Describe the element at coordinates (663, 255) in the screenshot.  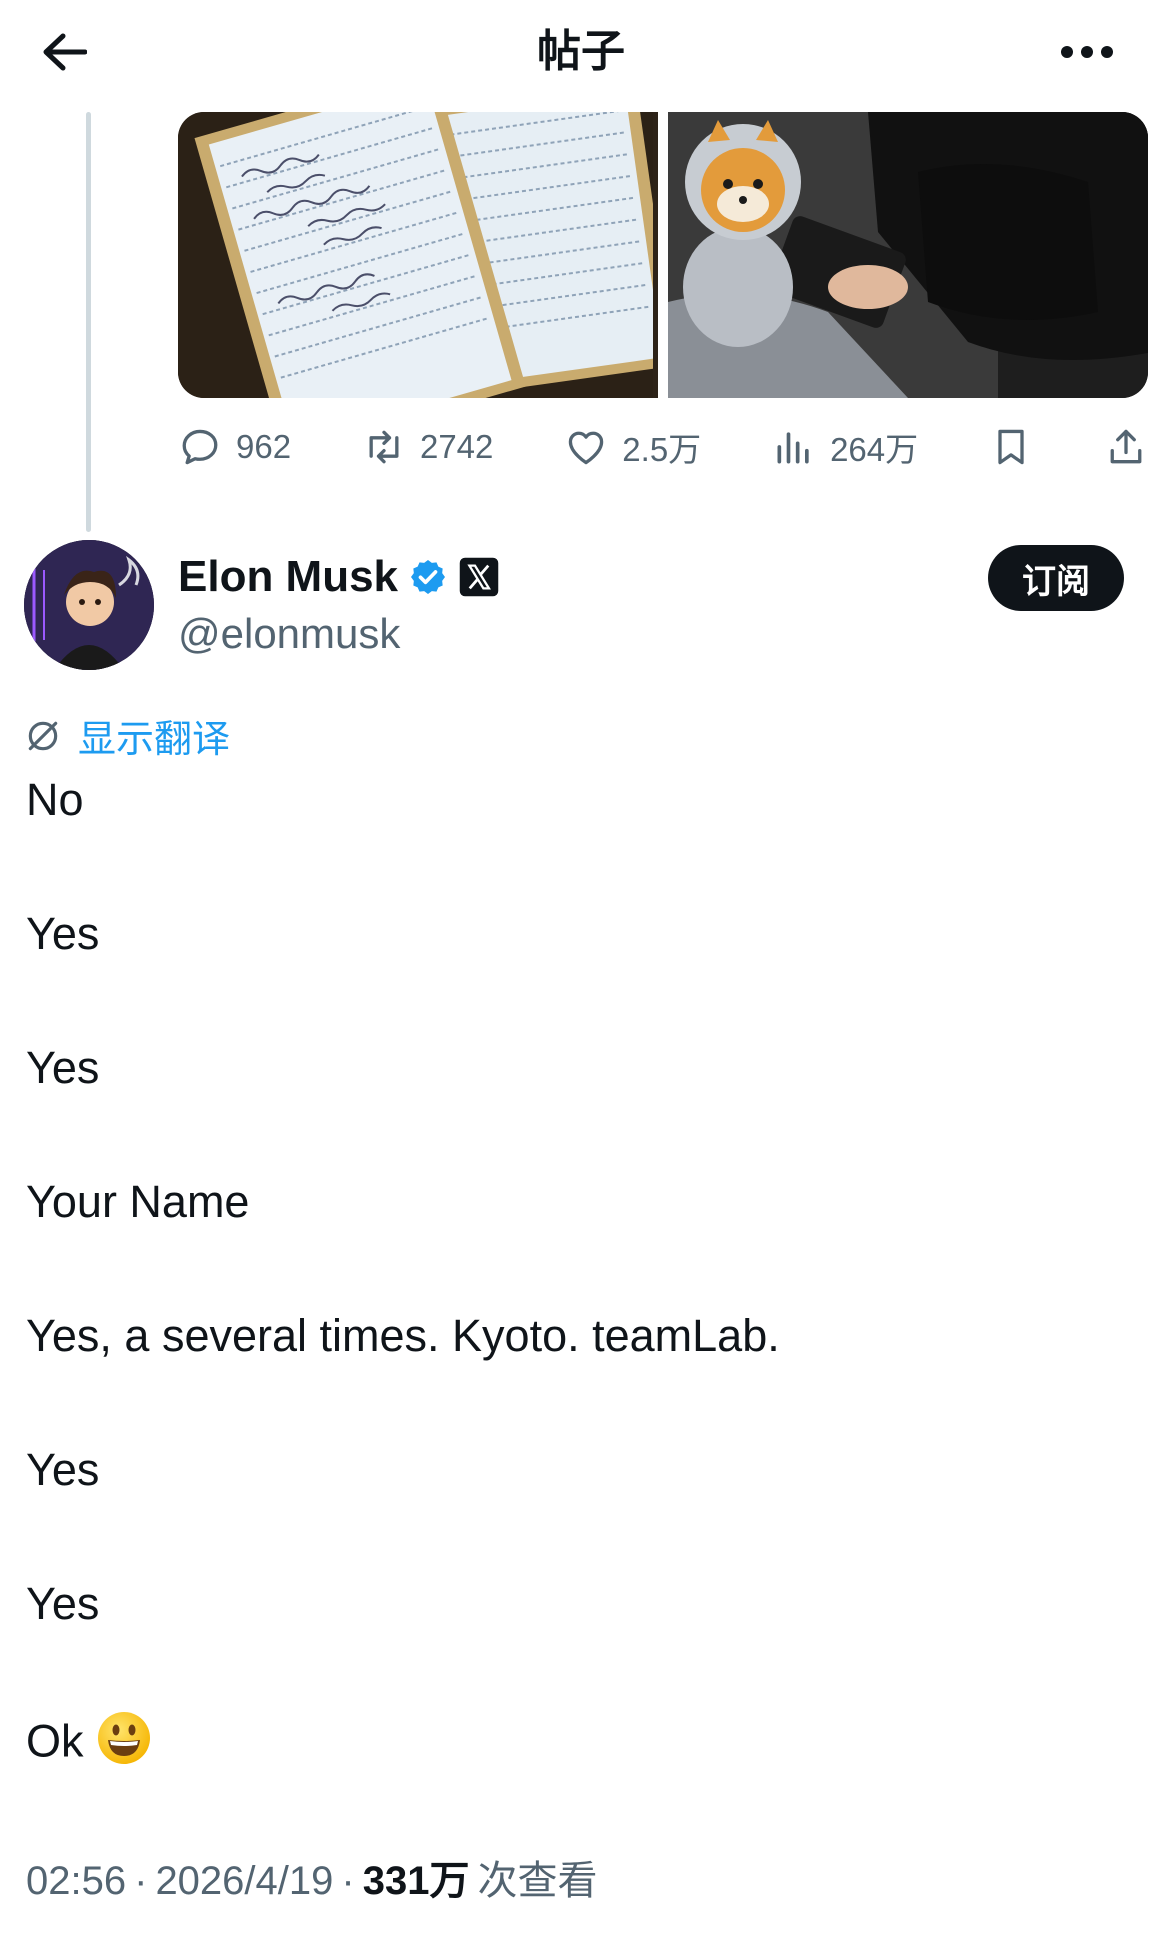
I see `media-grid` at that location.